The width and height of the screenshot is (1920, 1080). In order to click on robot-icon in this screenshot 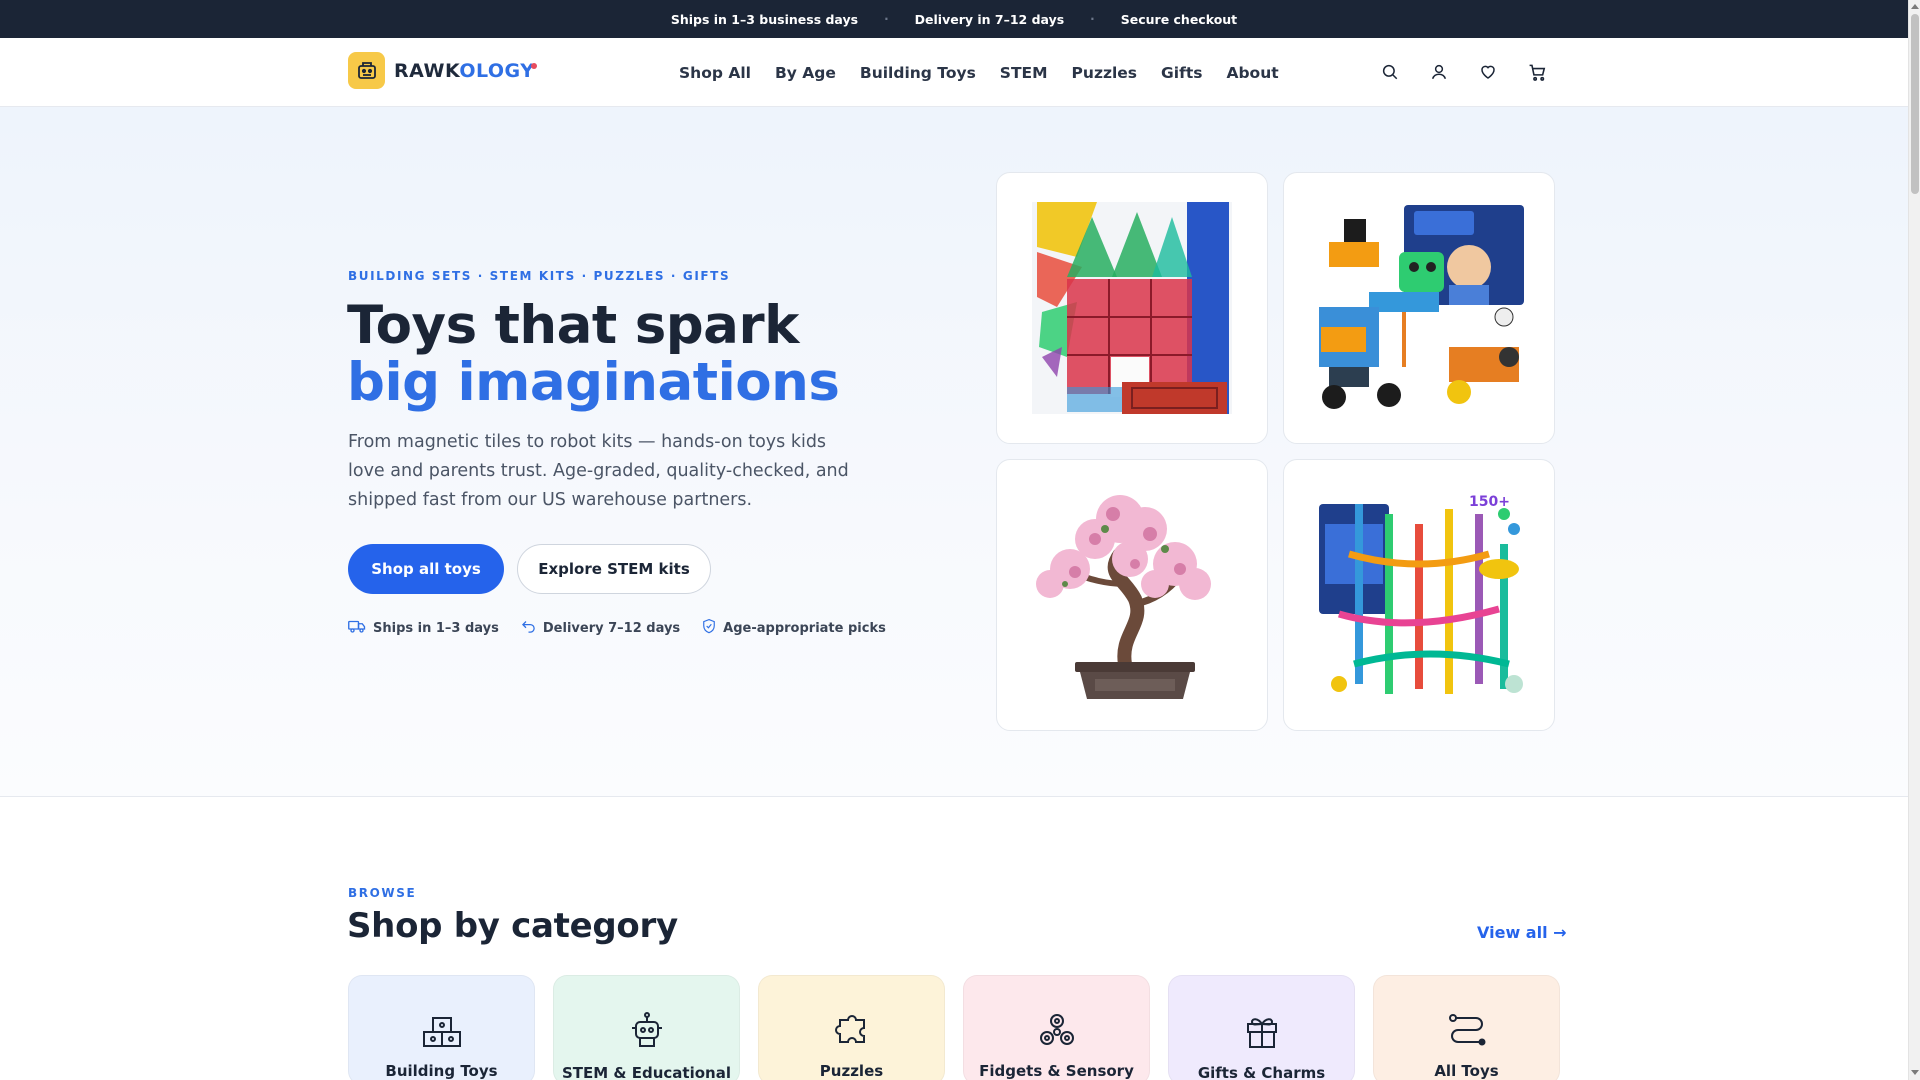, I will do `click(647, 1033)`.